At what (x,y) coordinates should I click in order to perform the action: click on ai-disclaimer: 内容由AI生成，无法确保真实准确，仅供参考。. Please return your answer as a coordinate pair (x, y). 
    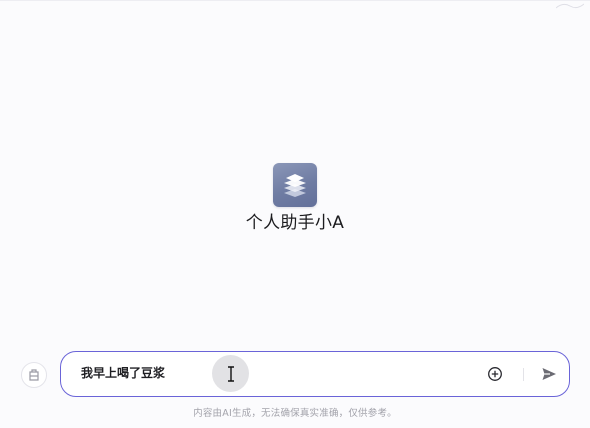
    Looking at the image, I should click on (295, 413).